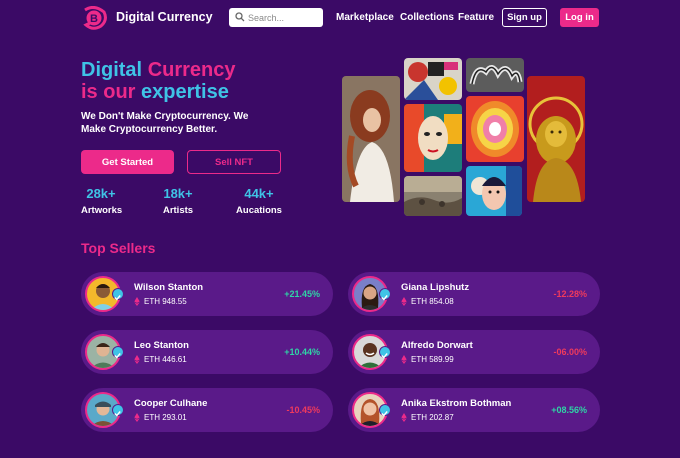 This screenshot has width=680, height=458. What do you see at coordinates (433, 138) in the screenshot?
I see `nft-image-face-art` at bounding box center [433, 138].